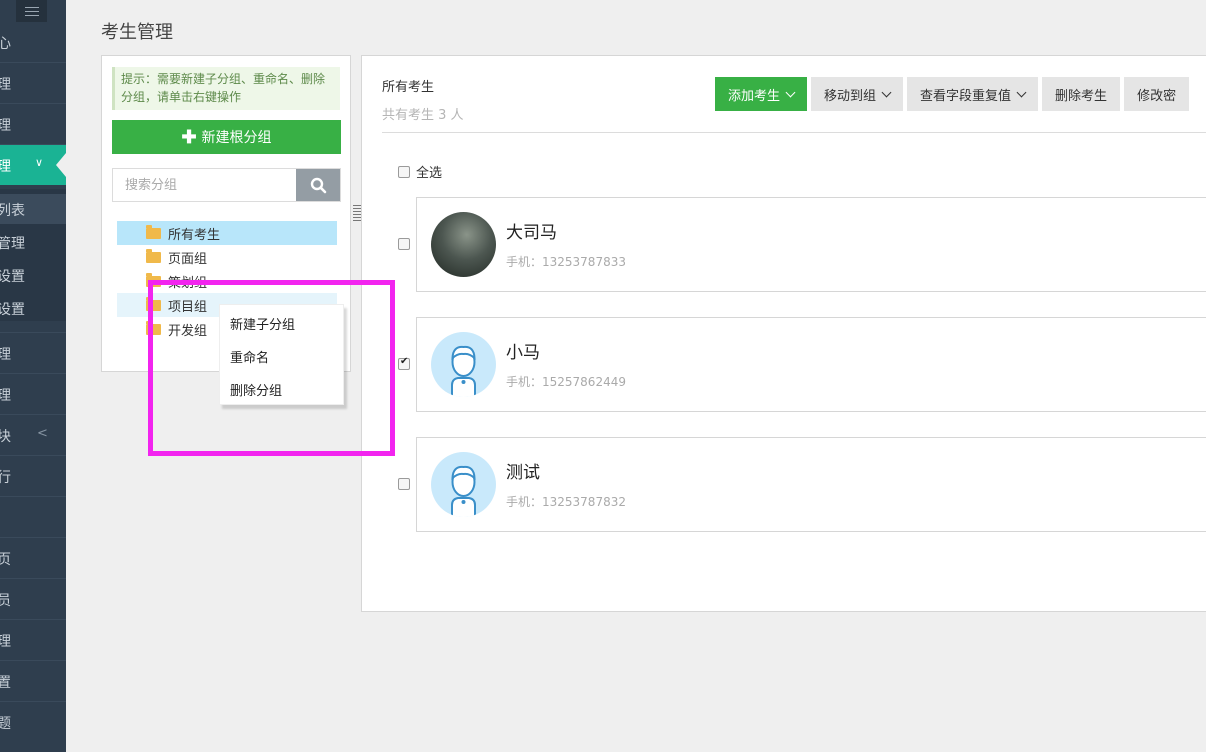 The image size is (1206, 752). I want to click on divider, so click(794, 132).